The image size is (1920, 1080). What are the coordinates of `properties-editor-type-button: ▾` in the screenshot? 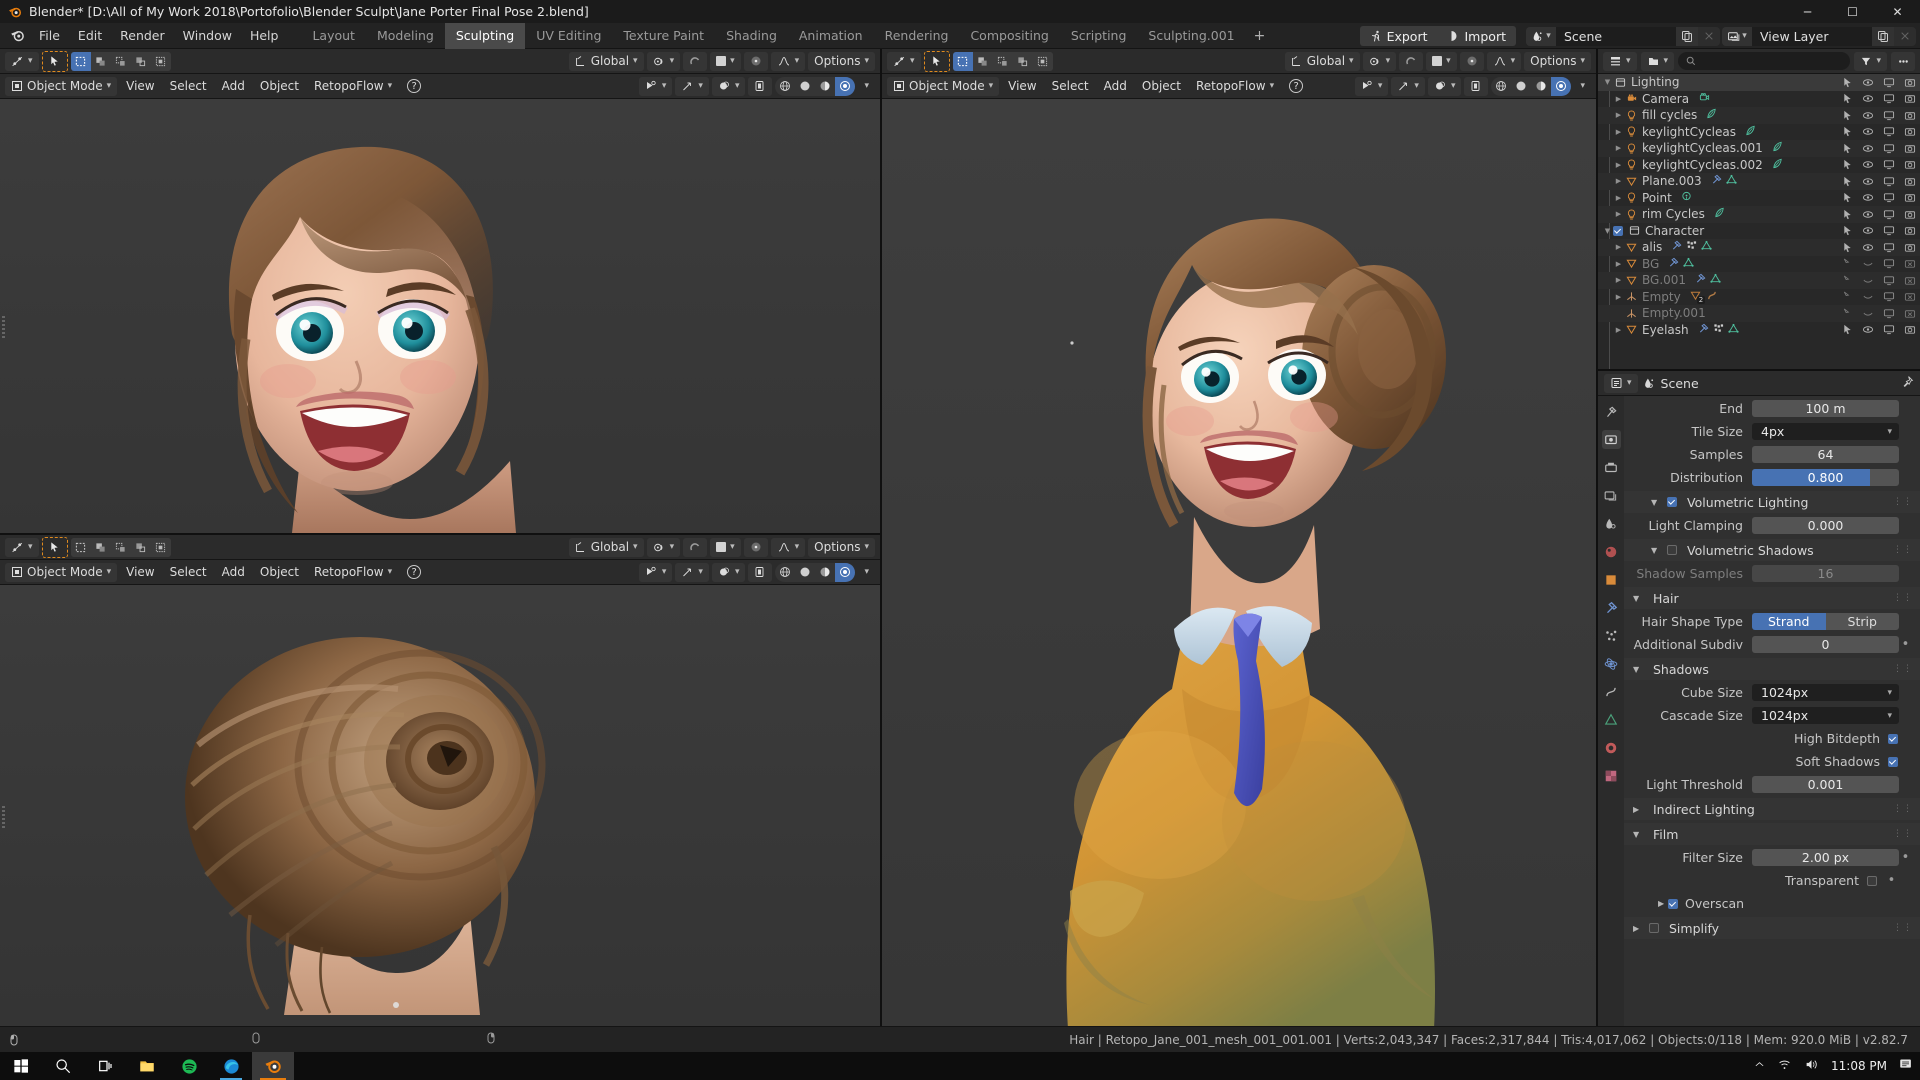 It's located at (1621, 383).